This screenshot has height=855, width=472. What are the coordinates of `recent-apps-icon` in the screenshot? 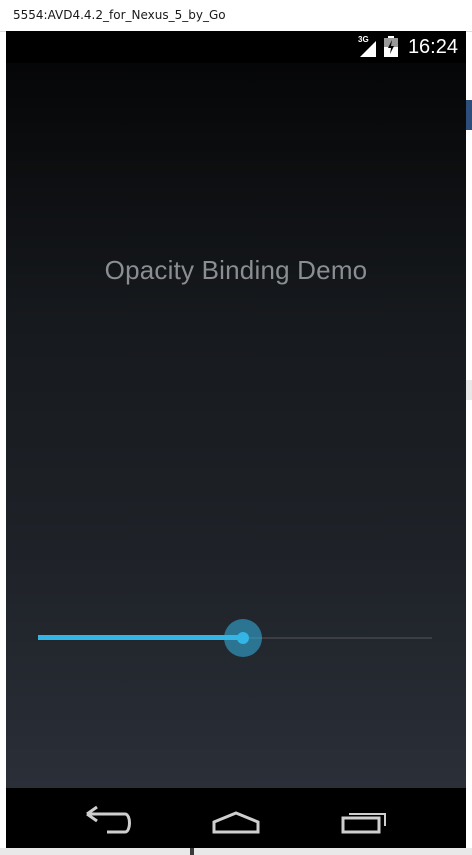 It's located at (363, 823).